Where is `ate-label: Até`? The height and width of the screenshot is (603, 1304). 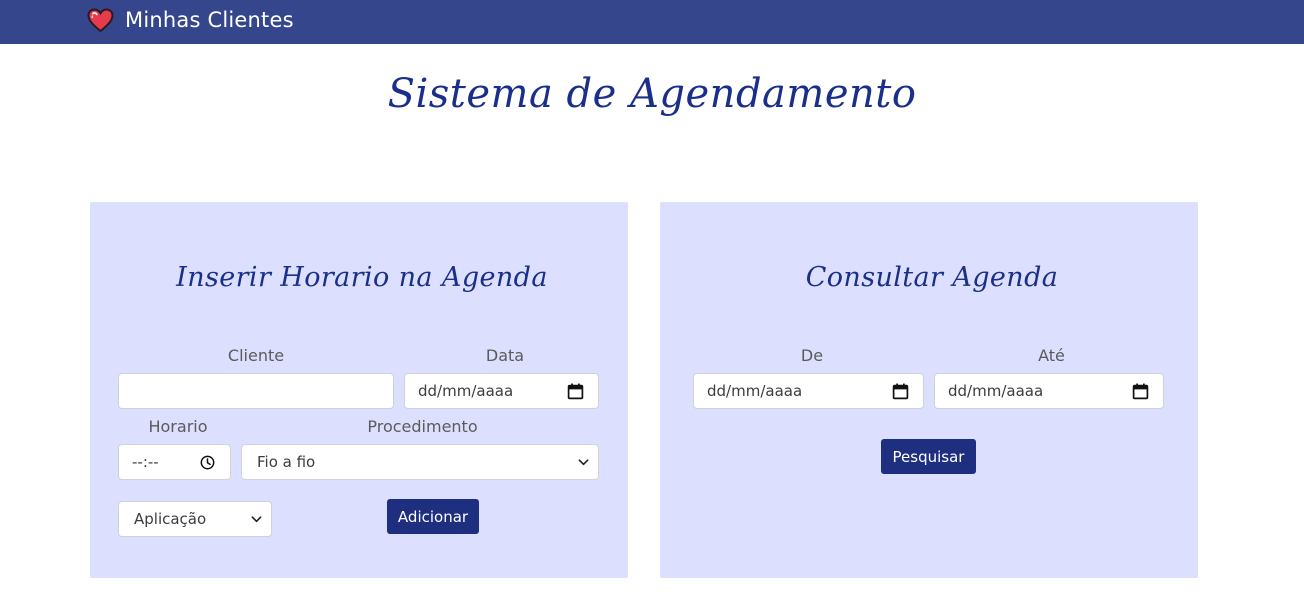 ate-label: Até is located at coordinates (1051, 355).